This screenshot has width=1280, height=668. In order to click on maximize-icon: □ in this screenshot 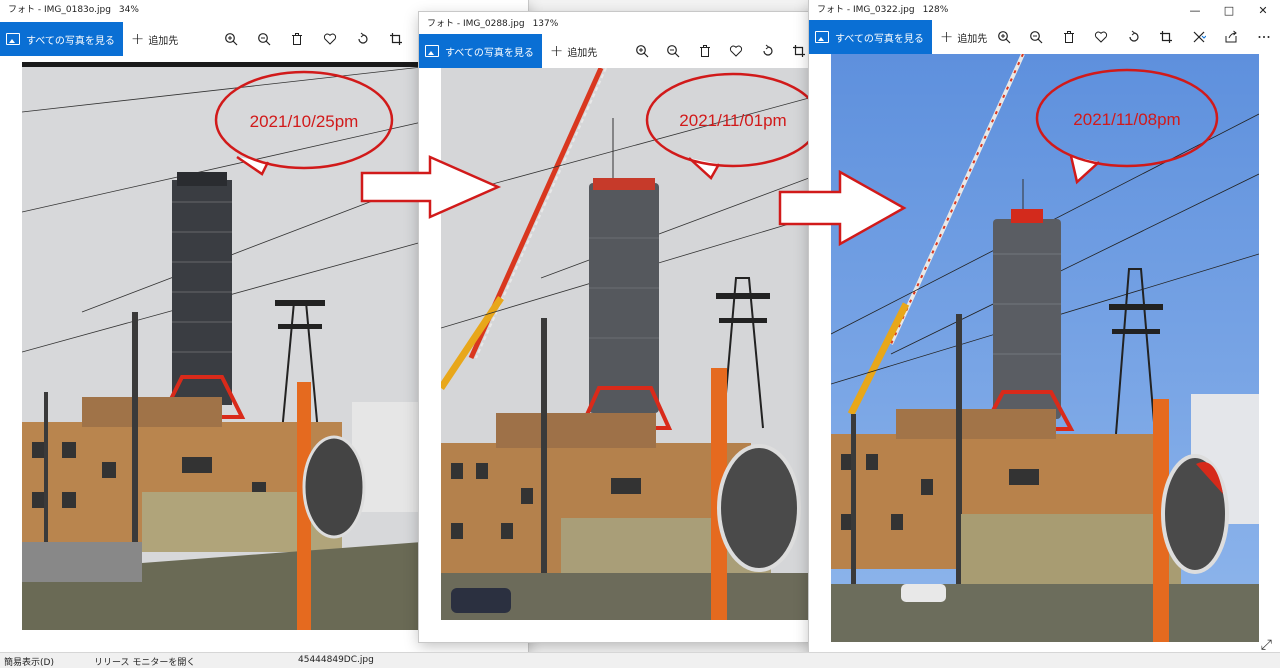, I will do `click(1229, 10)`.